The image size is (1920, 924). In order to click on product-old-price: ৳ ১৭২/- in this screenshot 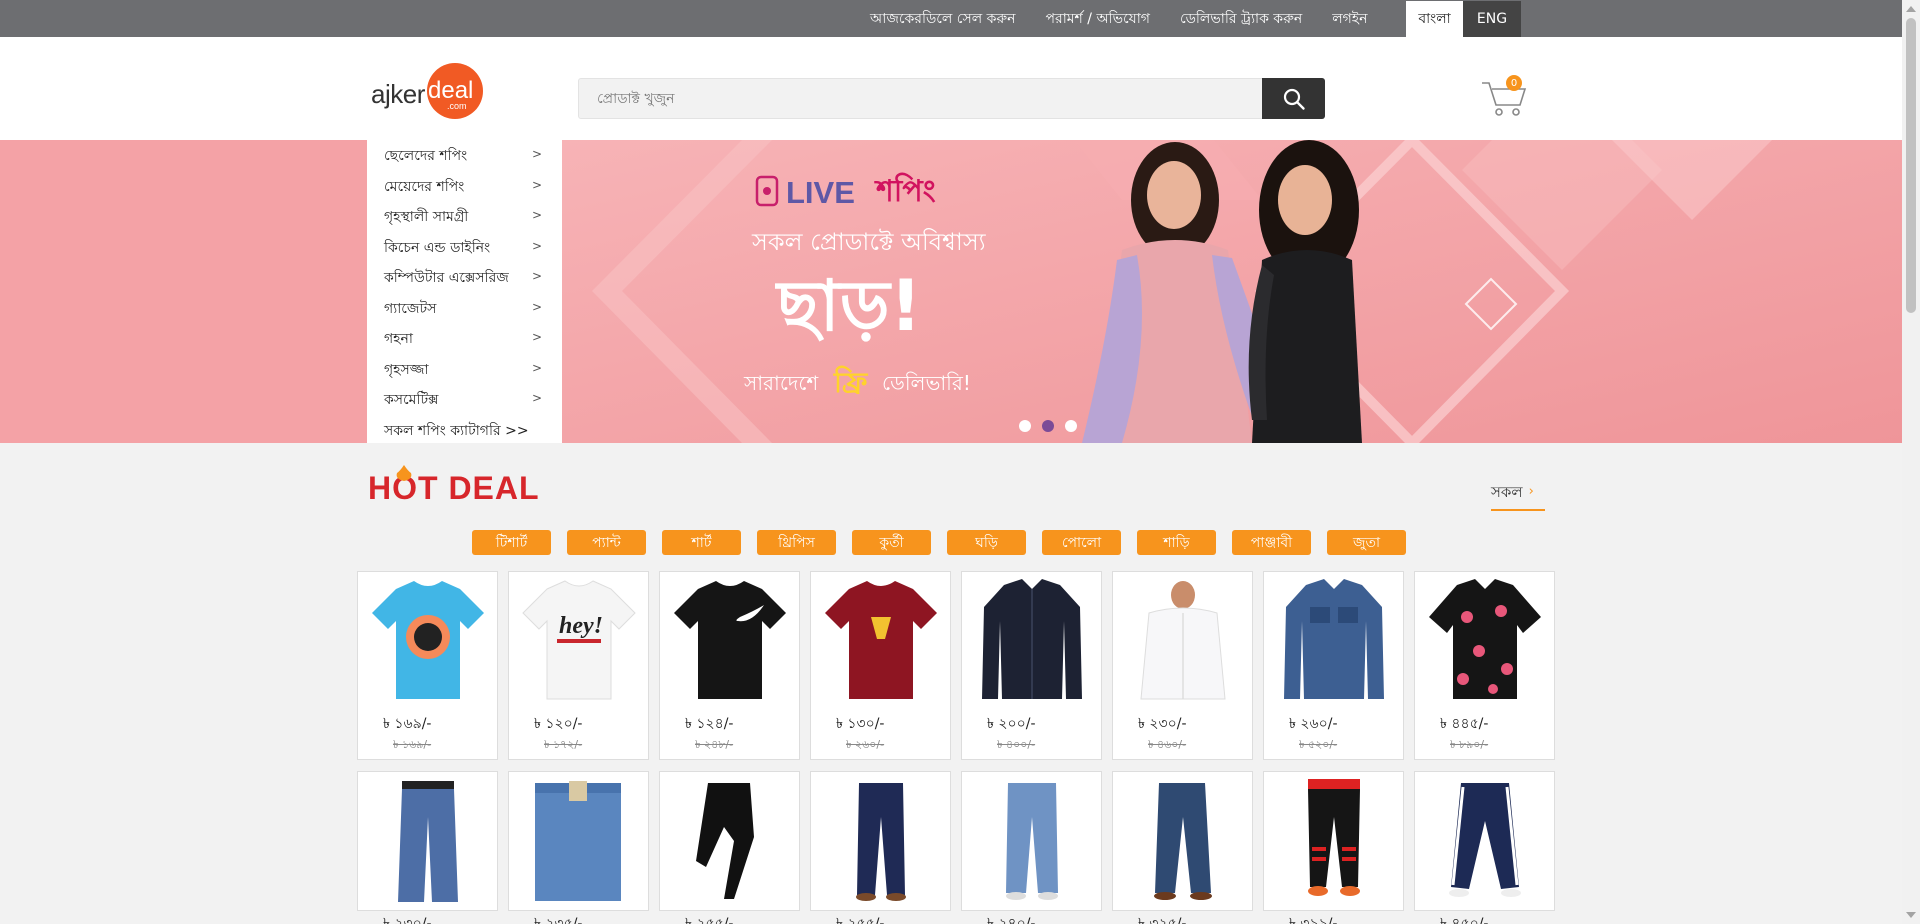, I will do `click(563, 744)`.